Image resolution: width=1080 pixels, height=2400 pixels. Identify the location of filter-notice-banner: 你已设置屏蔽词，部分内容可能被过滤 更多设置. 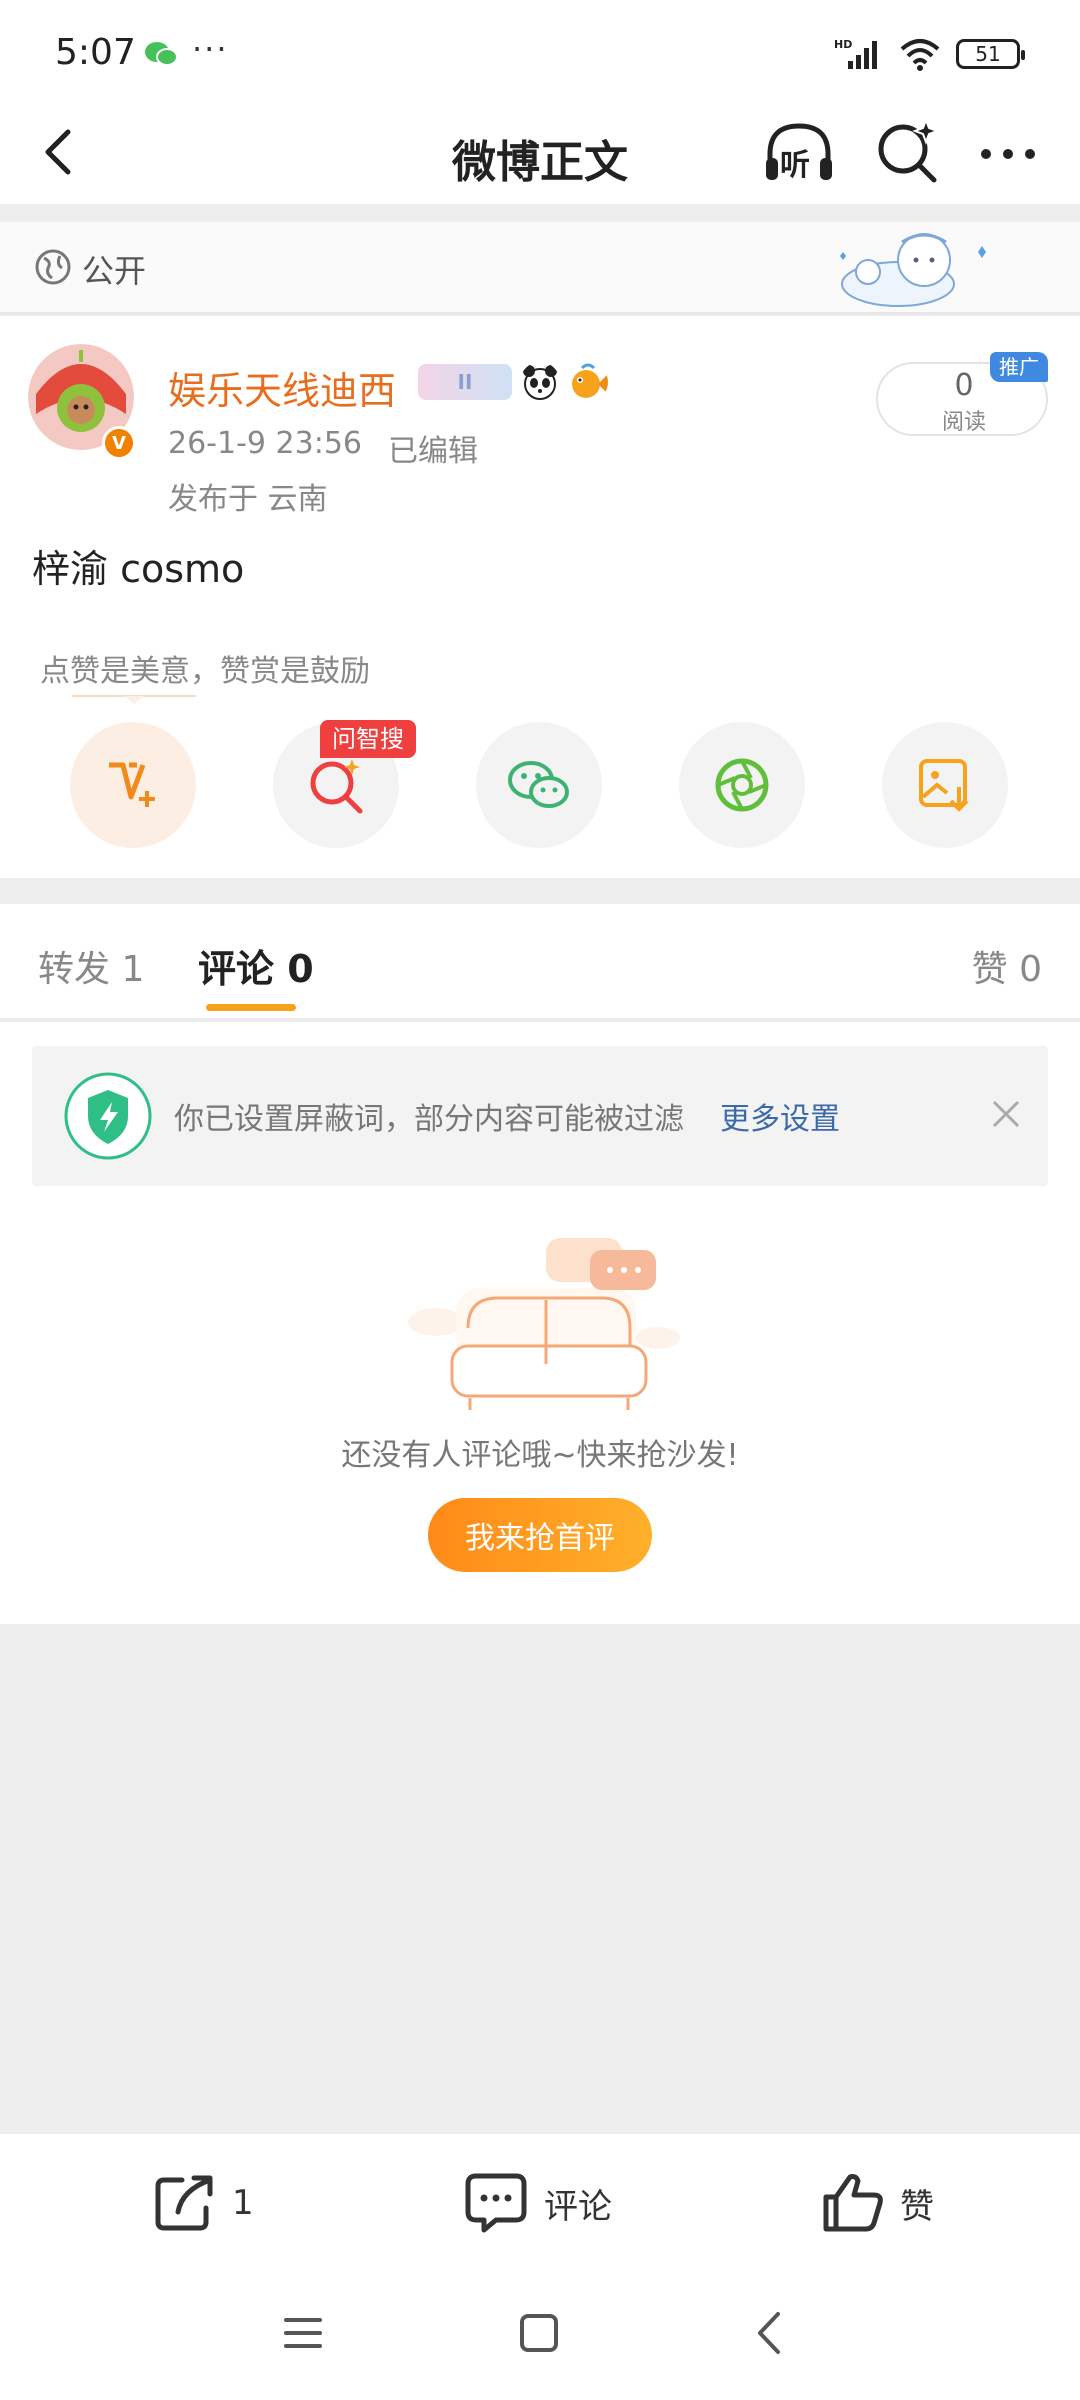
(540, 1116).